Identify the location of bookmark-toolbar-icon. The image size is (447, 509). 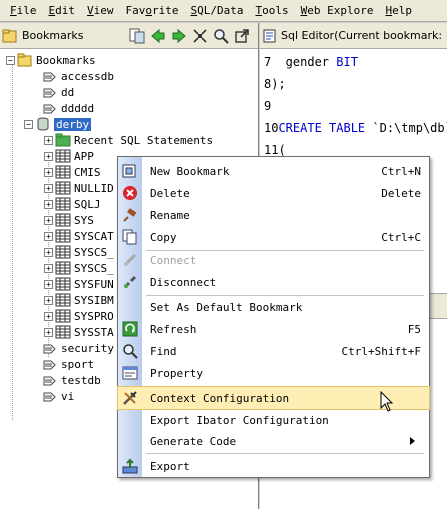
(137, 36).